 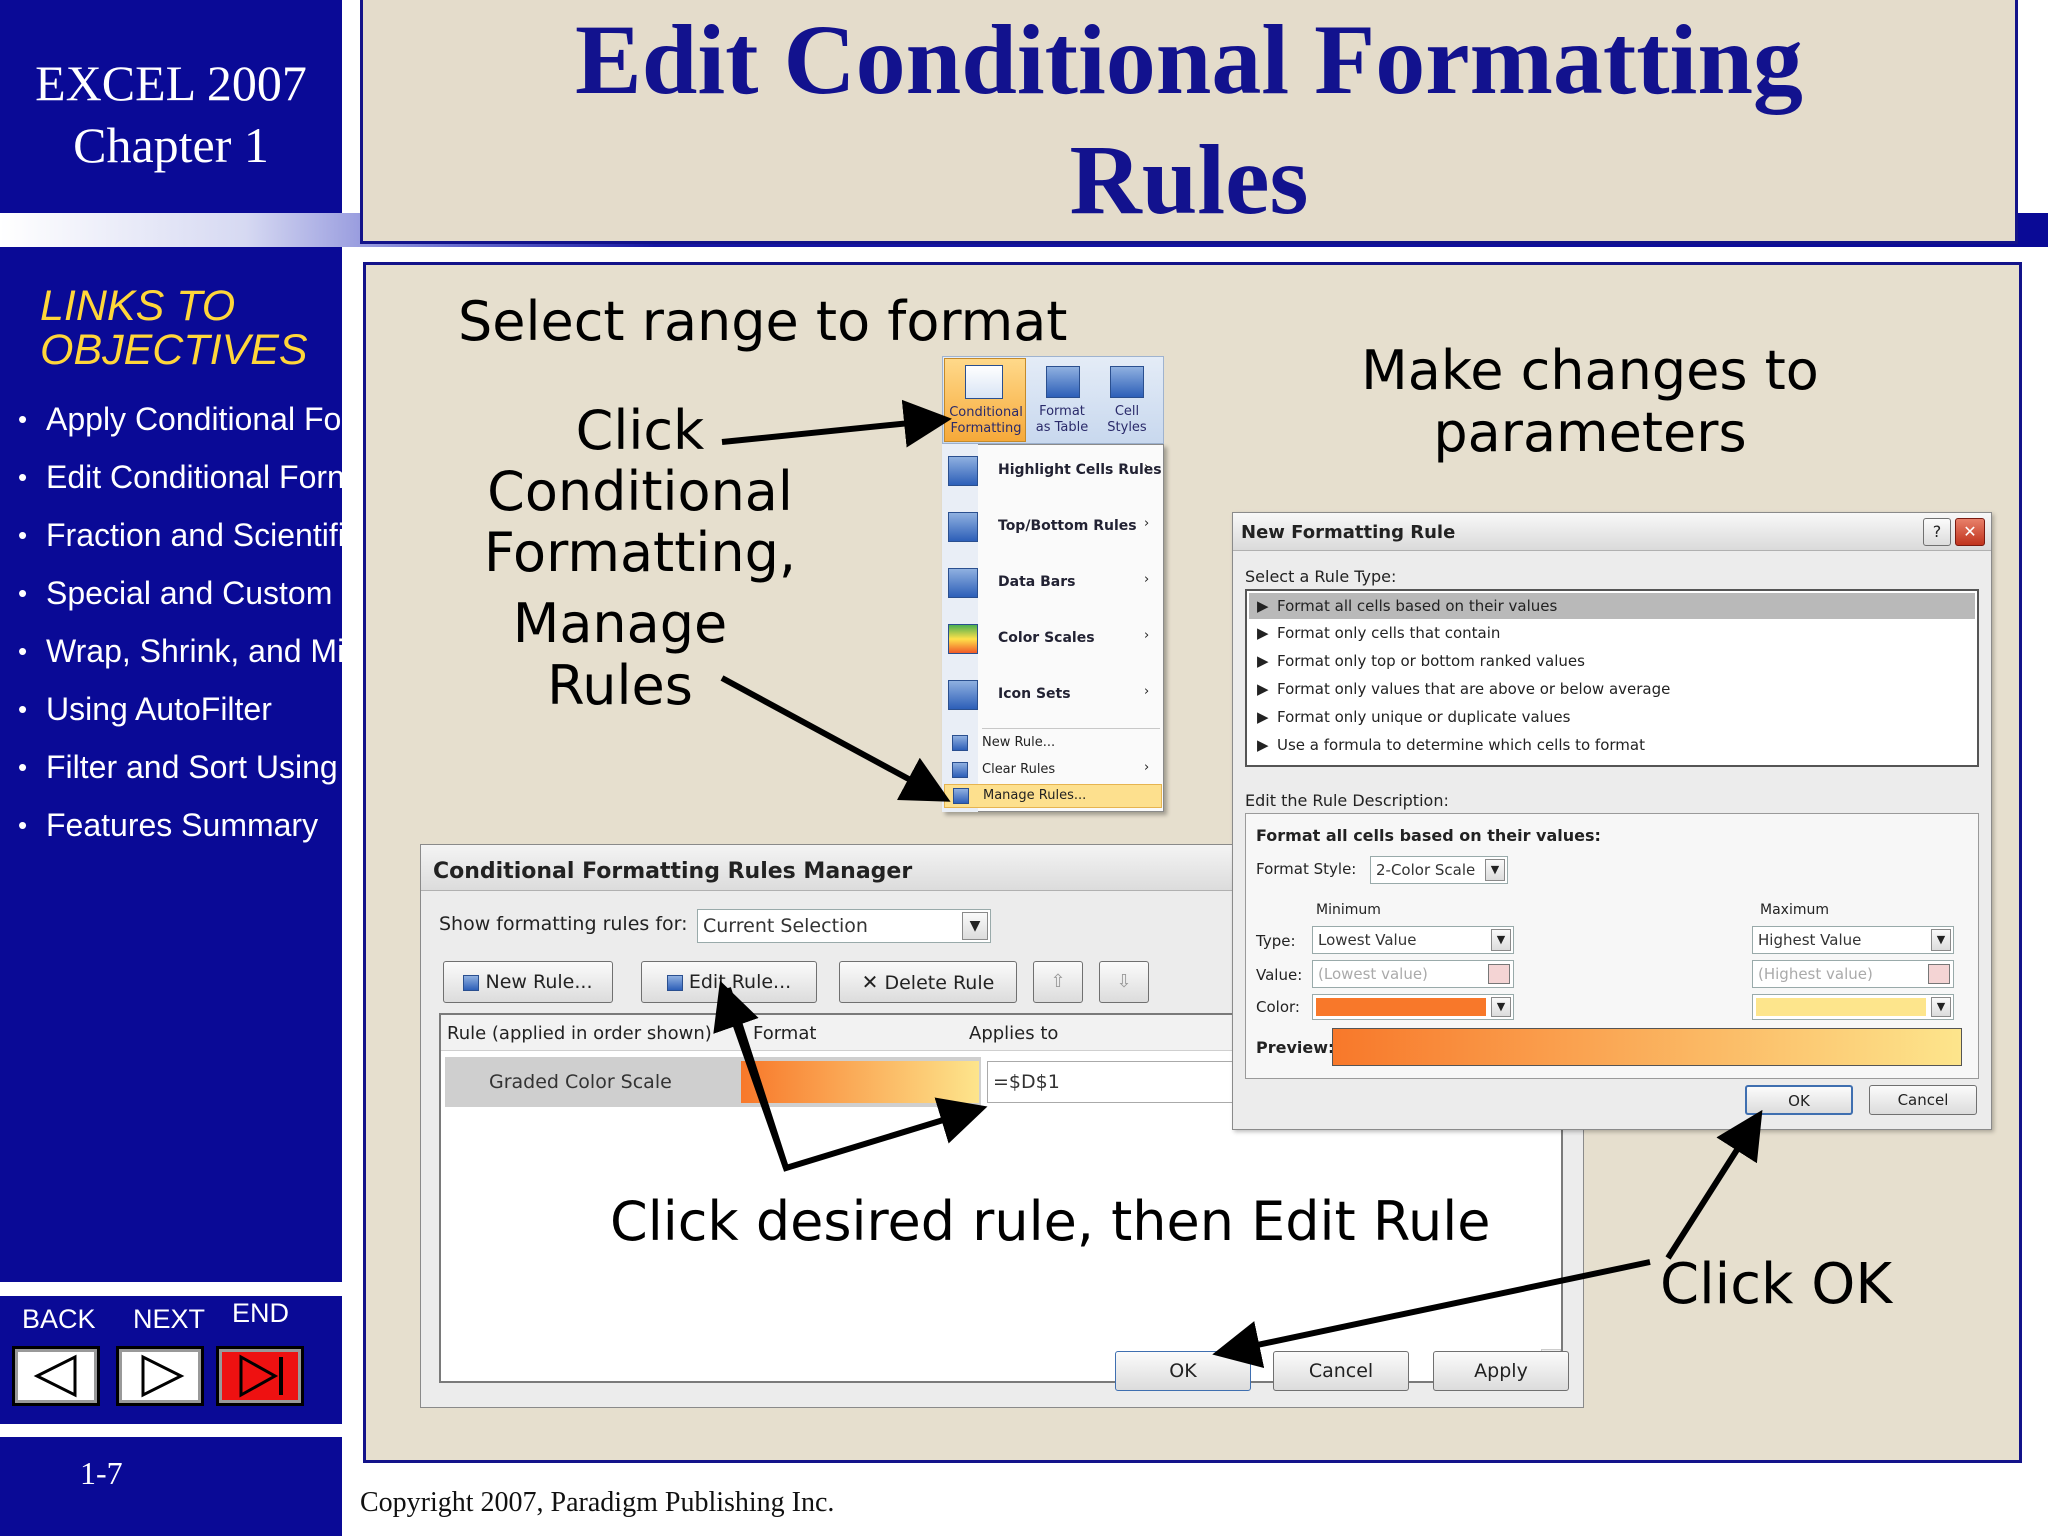 I want to click on arrow-to-conditional-formatting, so click(x=836, y=423).